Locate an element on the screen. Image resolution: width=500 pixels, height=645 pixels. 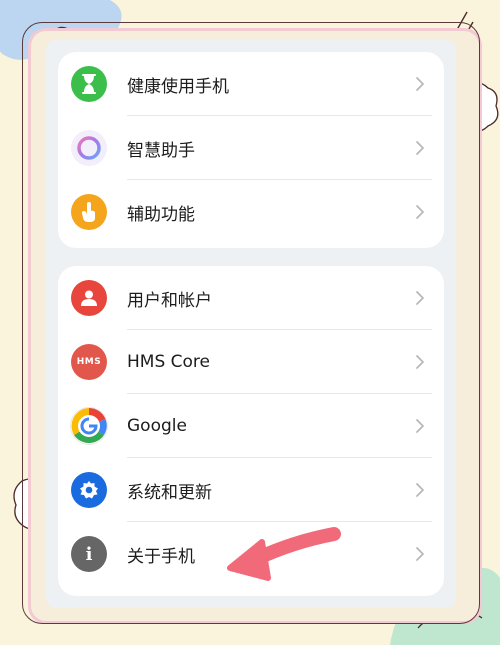
hms-icon: HMS is located at coordinates (89, 362).